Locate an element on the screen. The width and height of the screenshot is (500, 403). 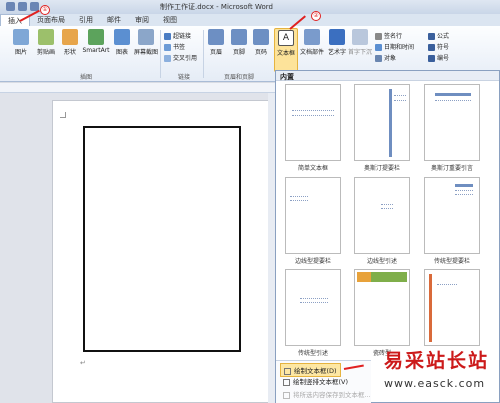
save-icon is located at coordinates (10, 6).